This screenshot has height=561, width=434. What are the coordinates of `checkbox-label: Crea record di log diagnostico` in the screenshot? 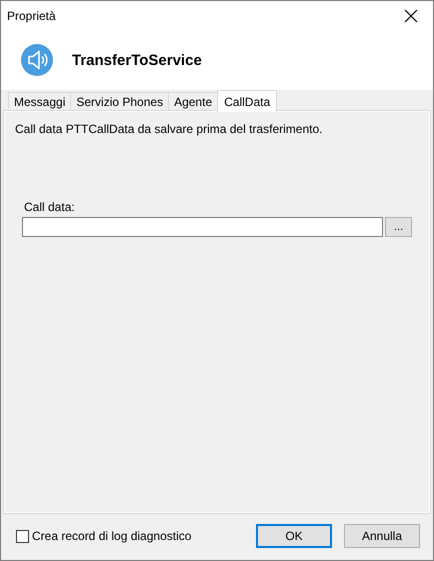 It's located at (112, 536).